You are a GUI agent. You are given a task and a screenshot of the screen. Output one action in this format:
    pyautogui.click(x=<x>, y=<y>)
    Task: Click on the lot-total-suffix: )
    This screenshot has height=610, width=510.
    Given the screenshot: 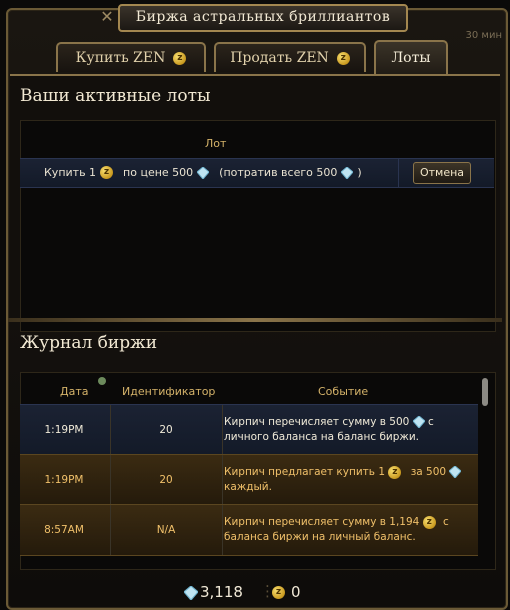 What is the action you would take?
    pyautogui.click(x=359, y=172)
    